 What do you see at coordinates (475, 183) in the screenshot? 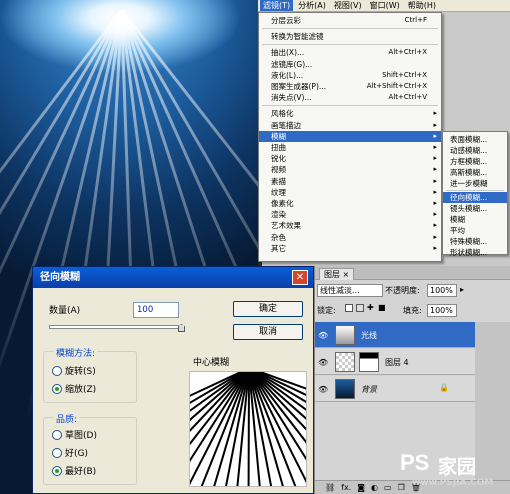
I see `blur-submenu-item: 进一步模糊` at bounding box center [475, 183].